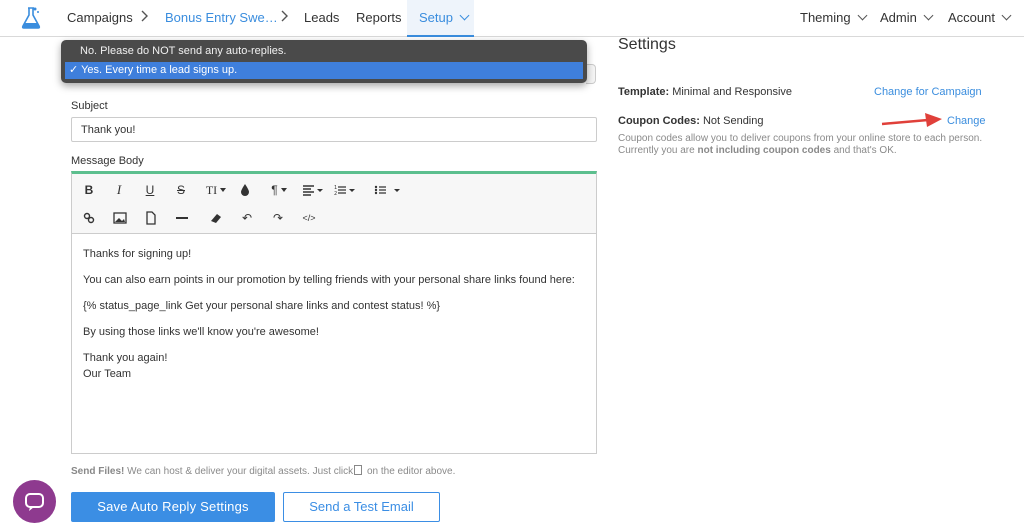  Describe the element at coordinates (247, 218) in the screenshot. I see `undo-button: ↶` at that location.